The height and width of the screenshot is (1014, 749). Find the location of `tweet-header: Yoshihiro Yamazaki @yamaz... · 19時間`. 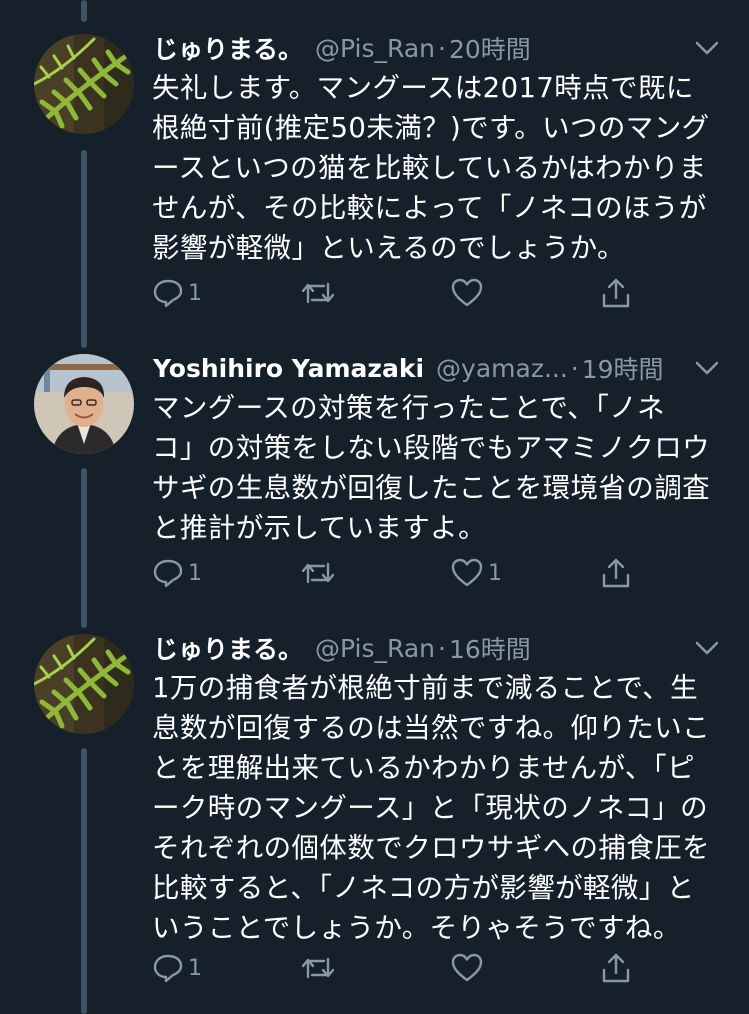

tweet-header: Yoshihiro Yamazaki @yamaz... · 19時間 is located at coordinates (441, 368).